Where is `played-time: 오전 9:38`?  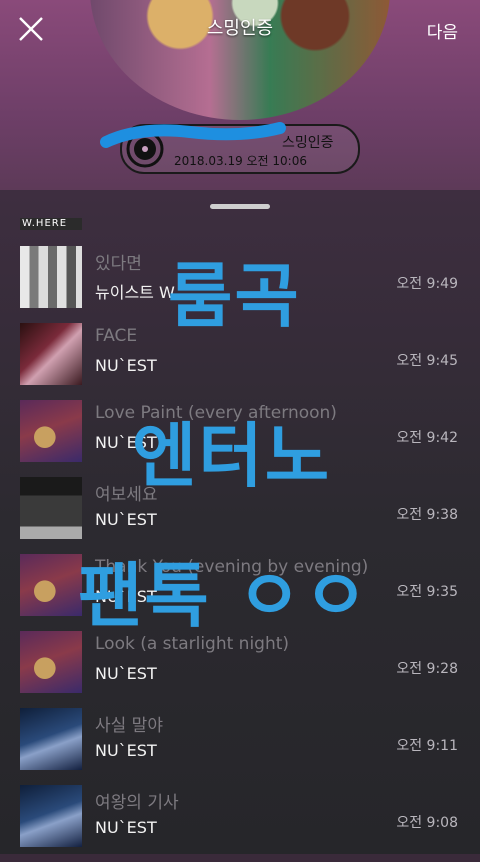 played-time: 오전 9:38 is located at coordinates (427, 515).